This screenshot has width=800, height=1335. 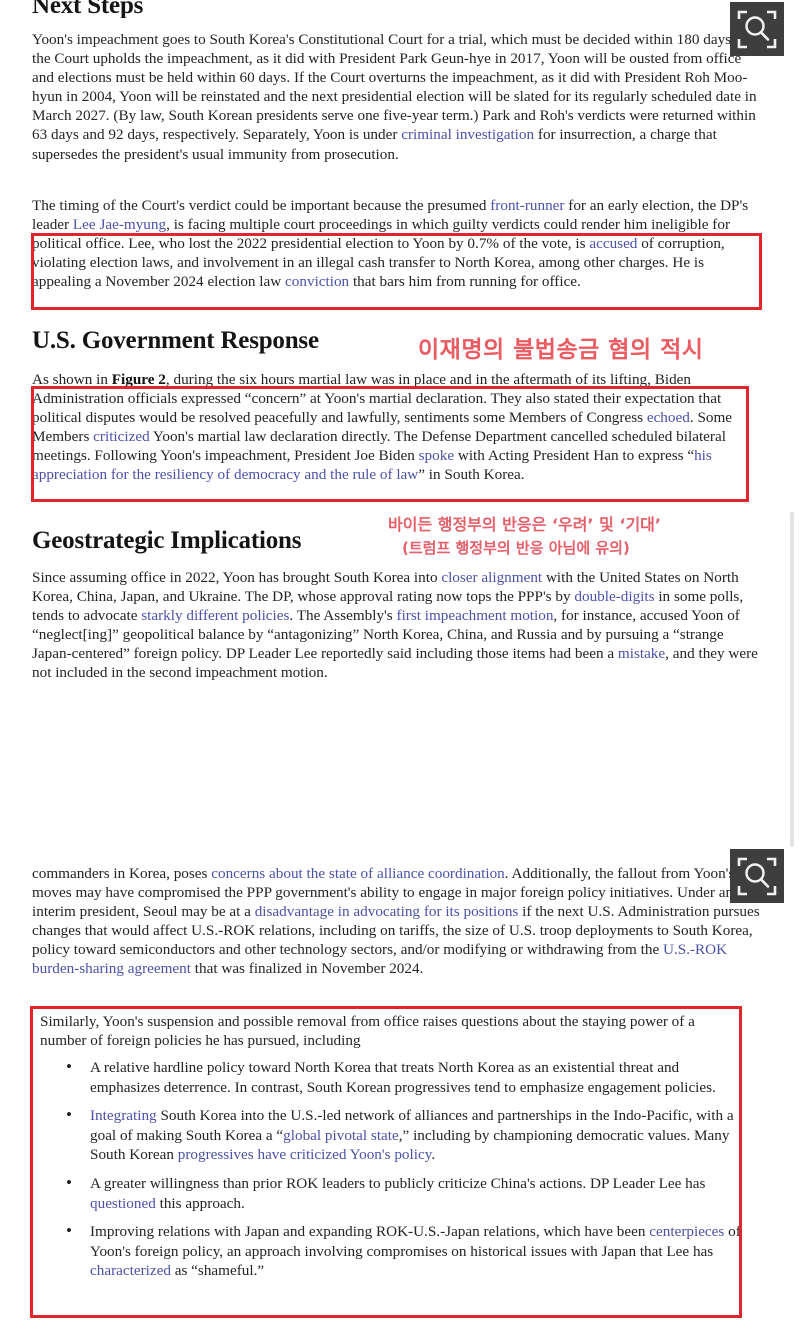 I want to click on inline-link: Lee Jae-myung, so click(x=119, y=224).